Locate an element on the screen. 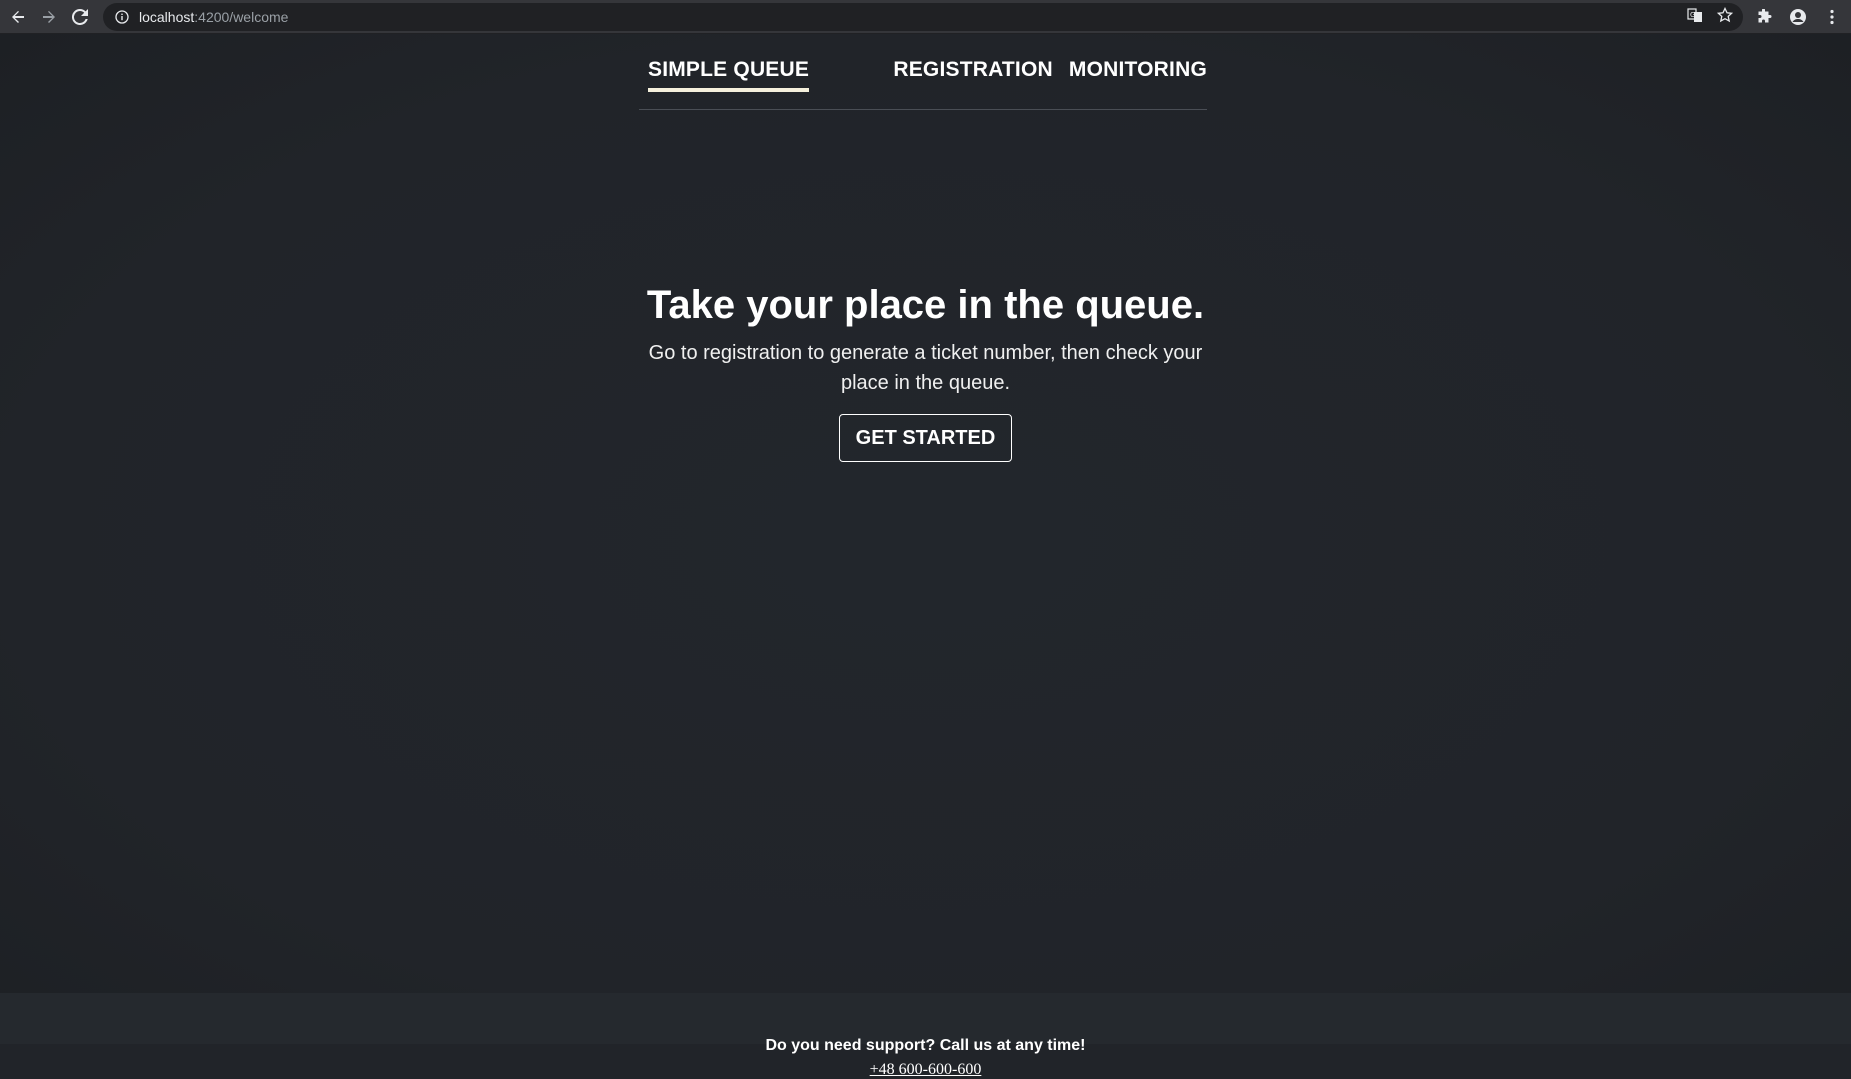 The image size is (1851, 1079). reload-button is located at coordinates (80, 17).